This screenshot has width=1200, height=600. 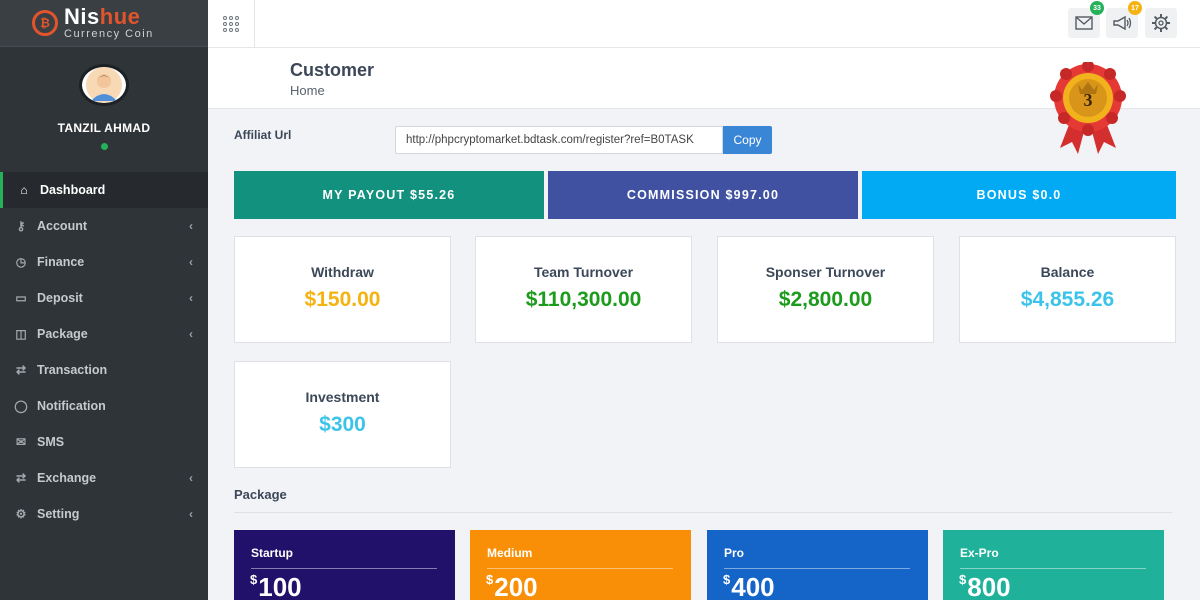 I want to click on sidebar-item-label: Setting, so click(x=58, y=514).